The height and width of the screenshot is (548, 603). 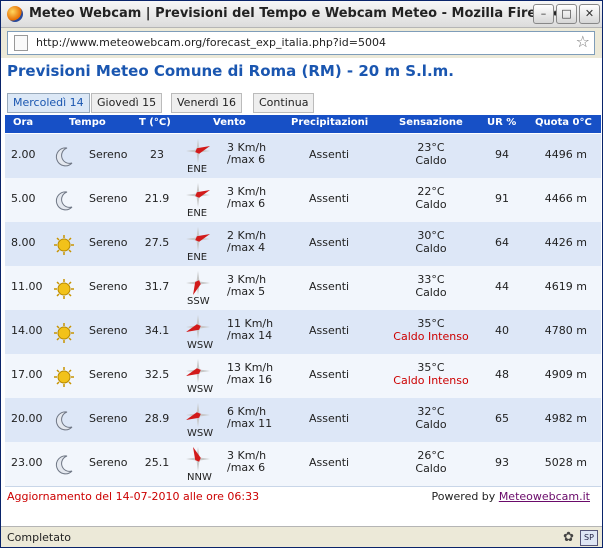 I want to click on cell-sensazione: 30°C Caldo, so click(x=431, y=242).